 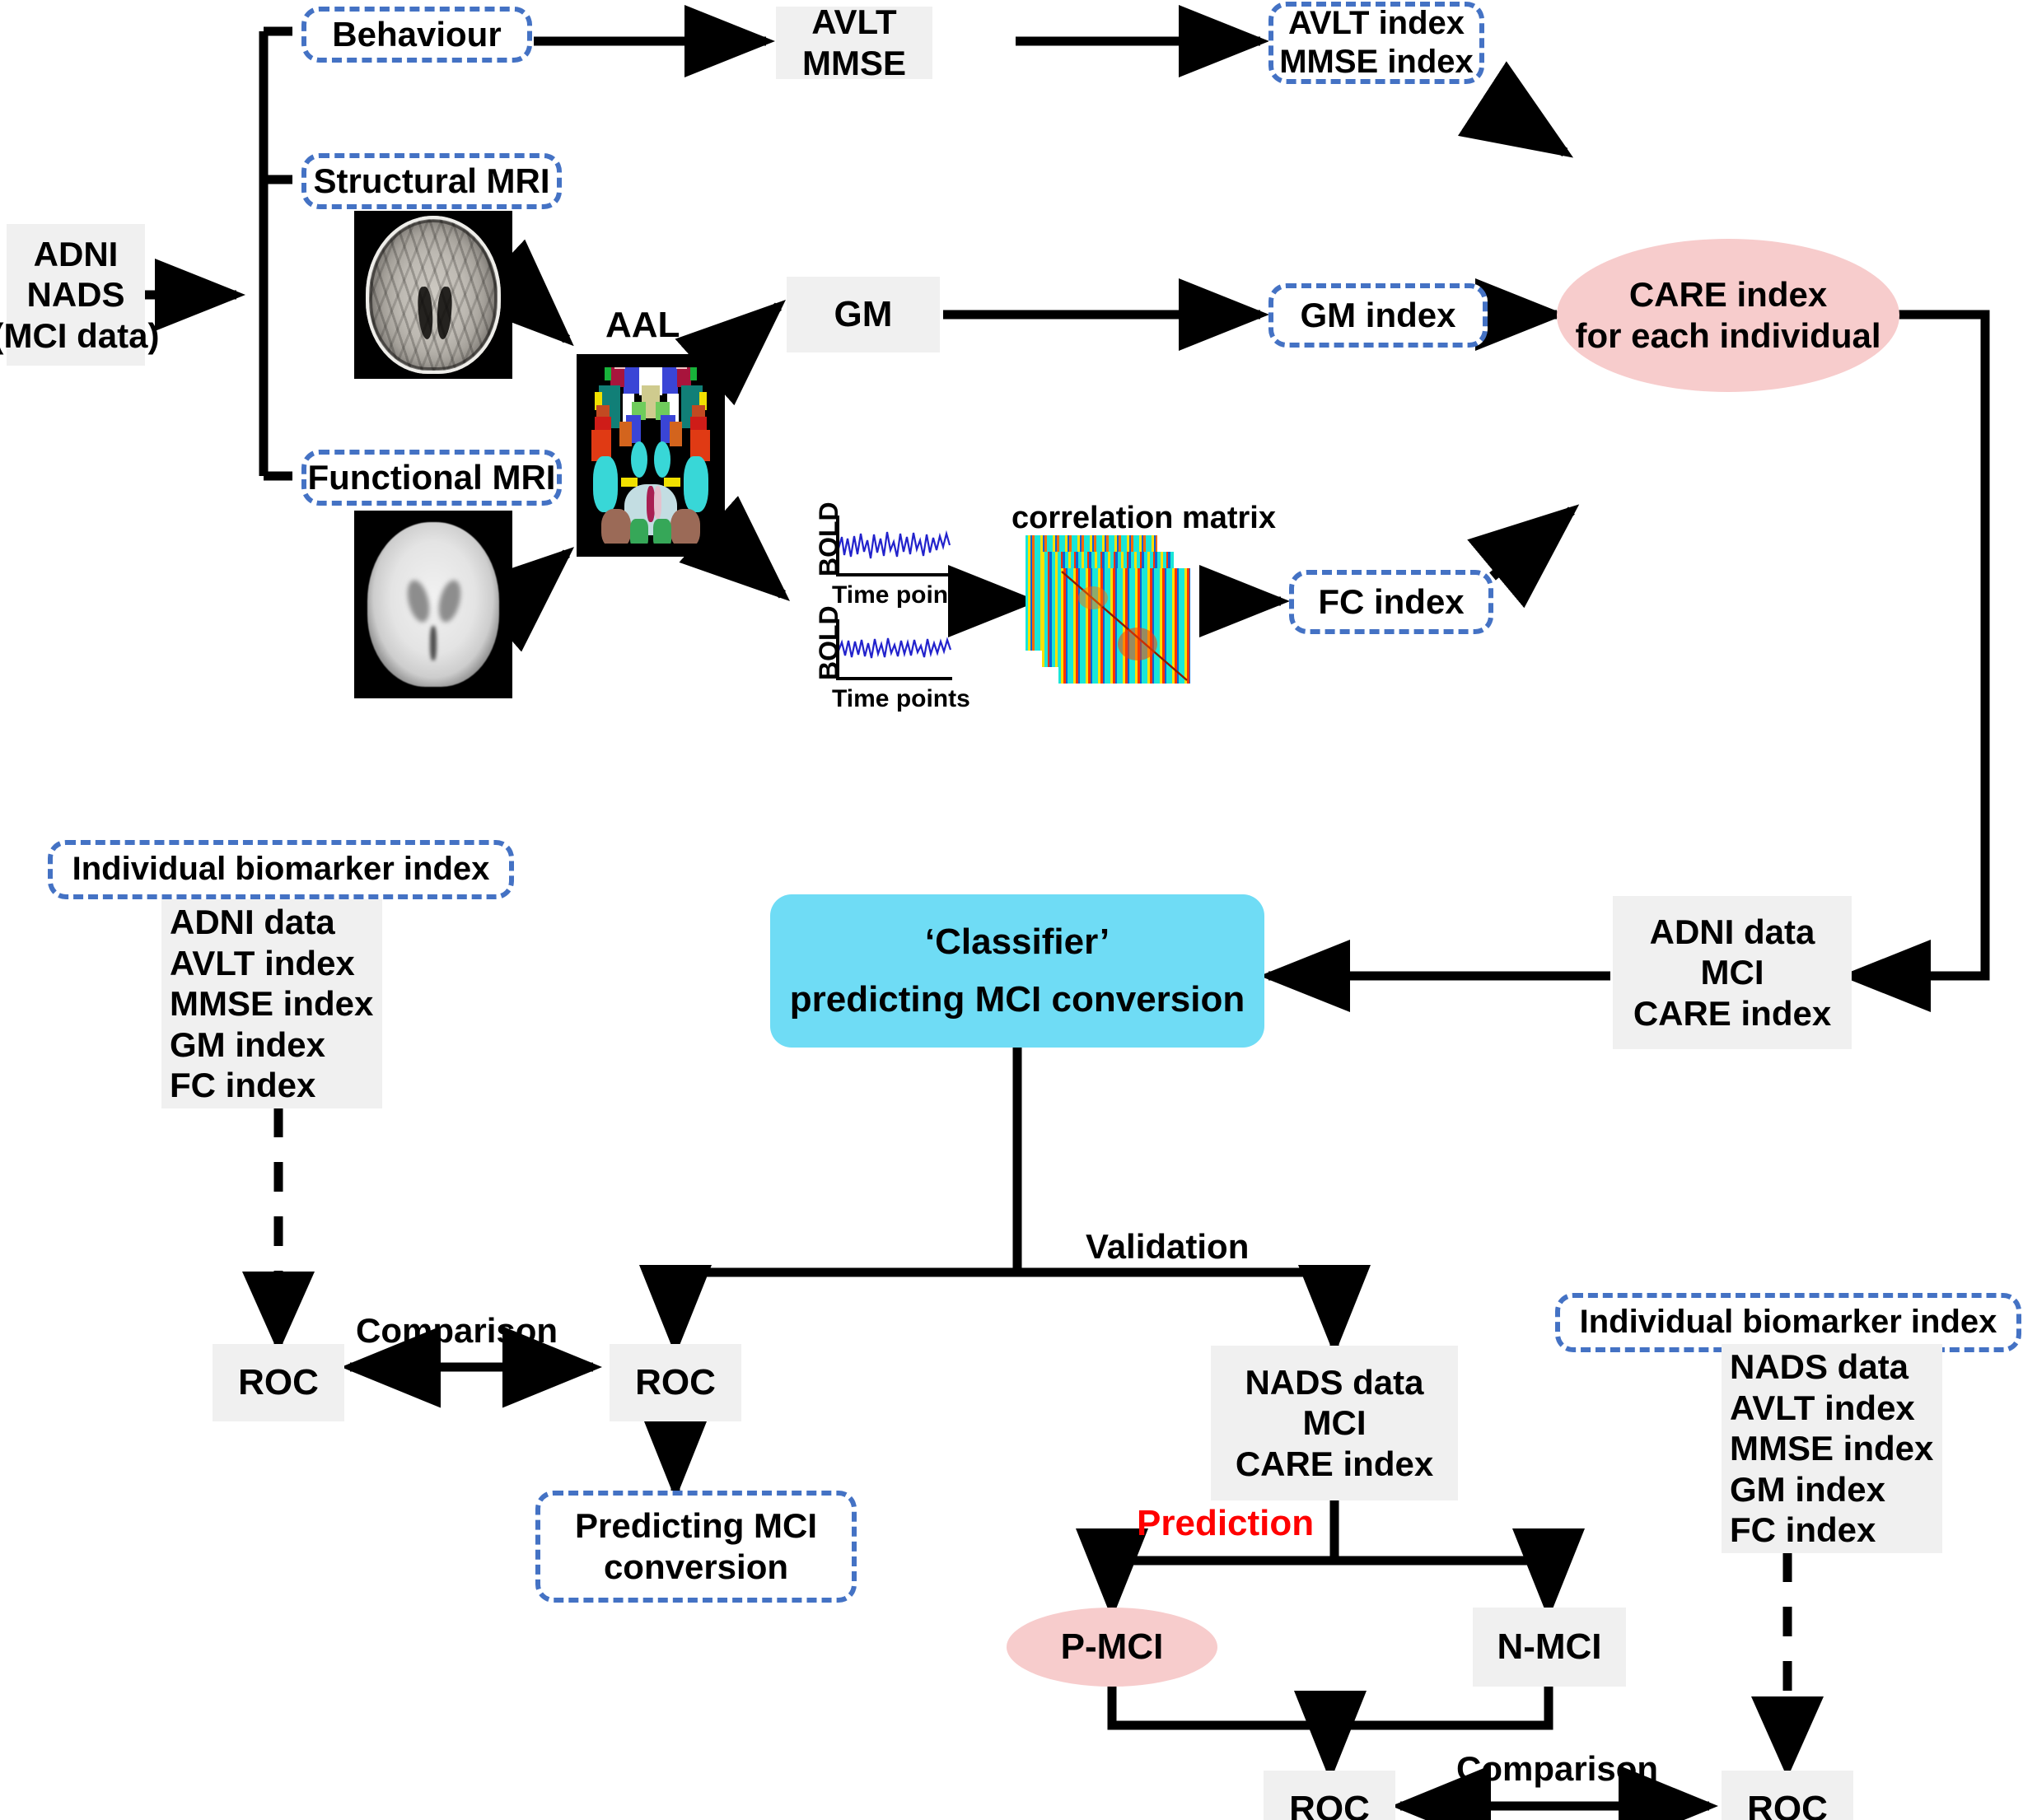 What do you see at coordinates (642, 325) in the screenshot?
I see `aal-label: AAL` at bounding box center [642, 325].